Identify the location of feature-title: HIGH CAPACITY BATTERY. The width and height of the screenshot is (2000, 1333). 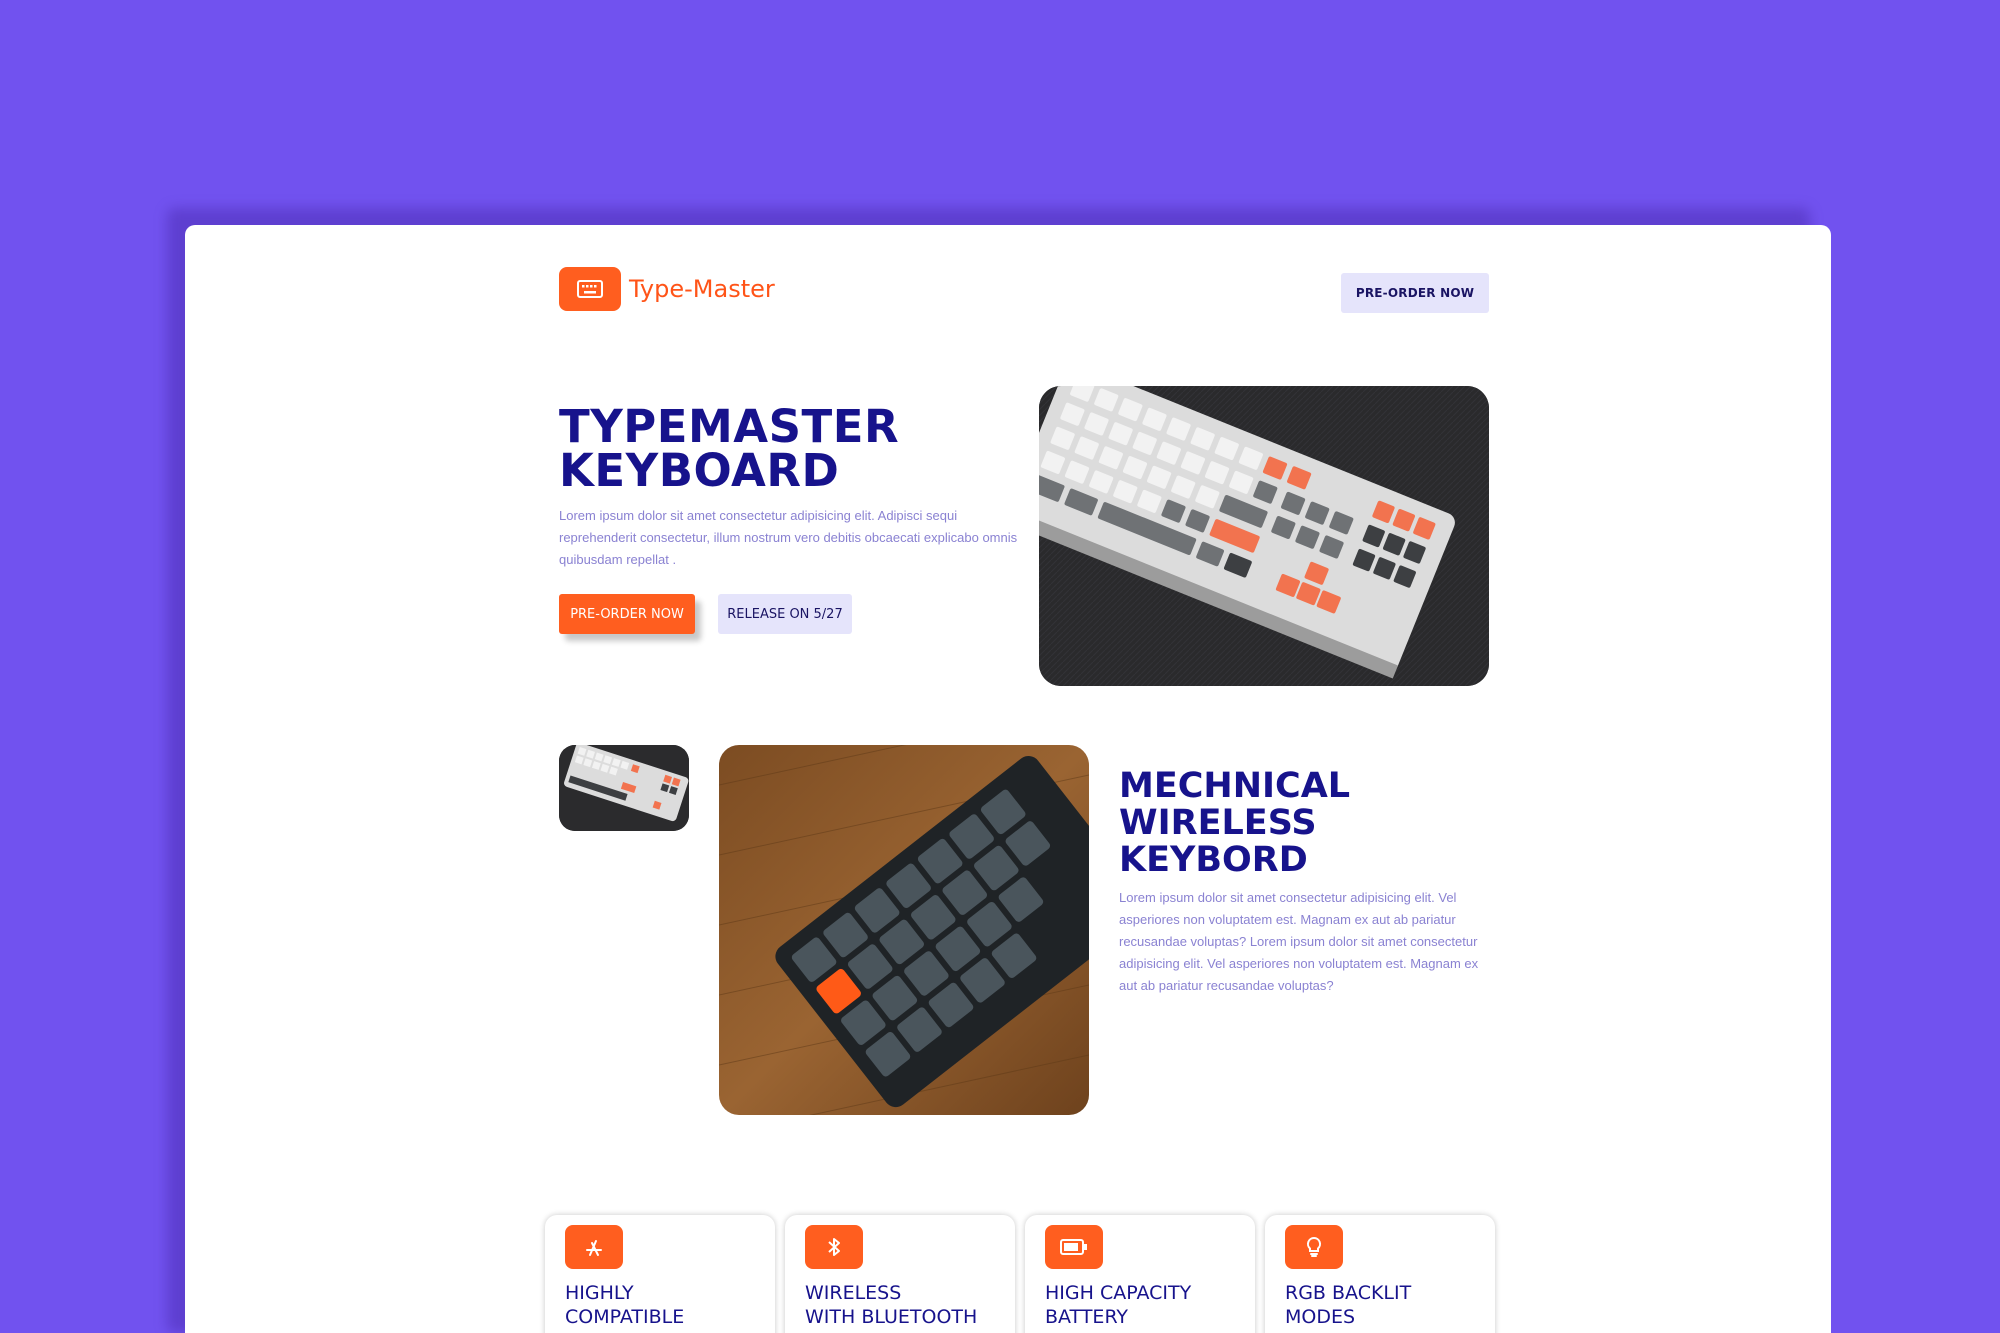
(1118, 1305).